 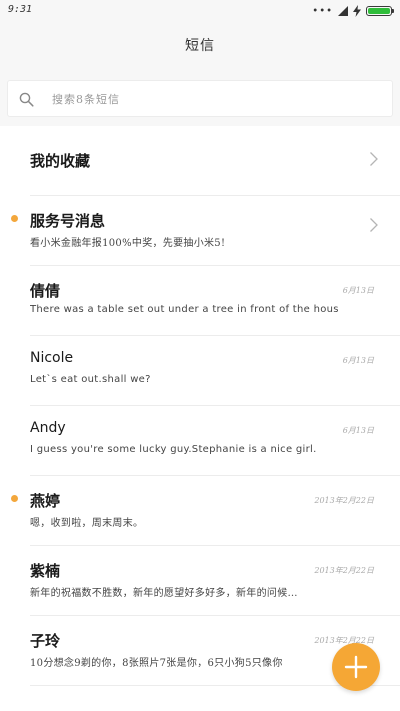 I want to click on search-input: 搜索8条短信, so click(x=200, y=98).